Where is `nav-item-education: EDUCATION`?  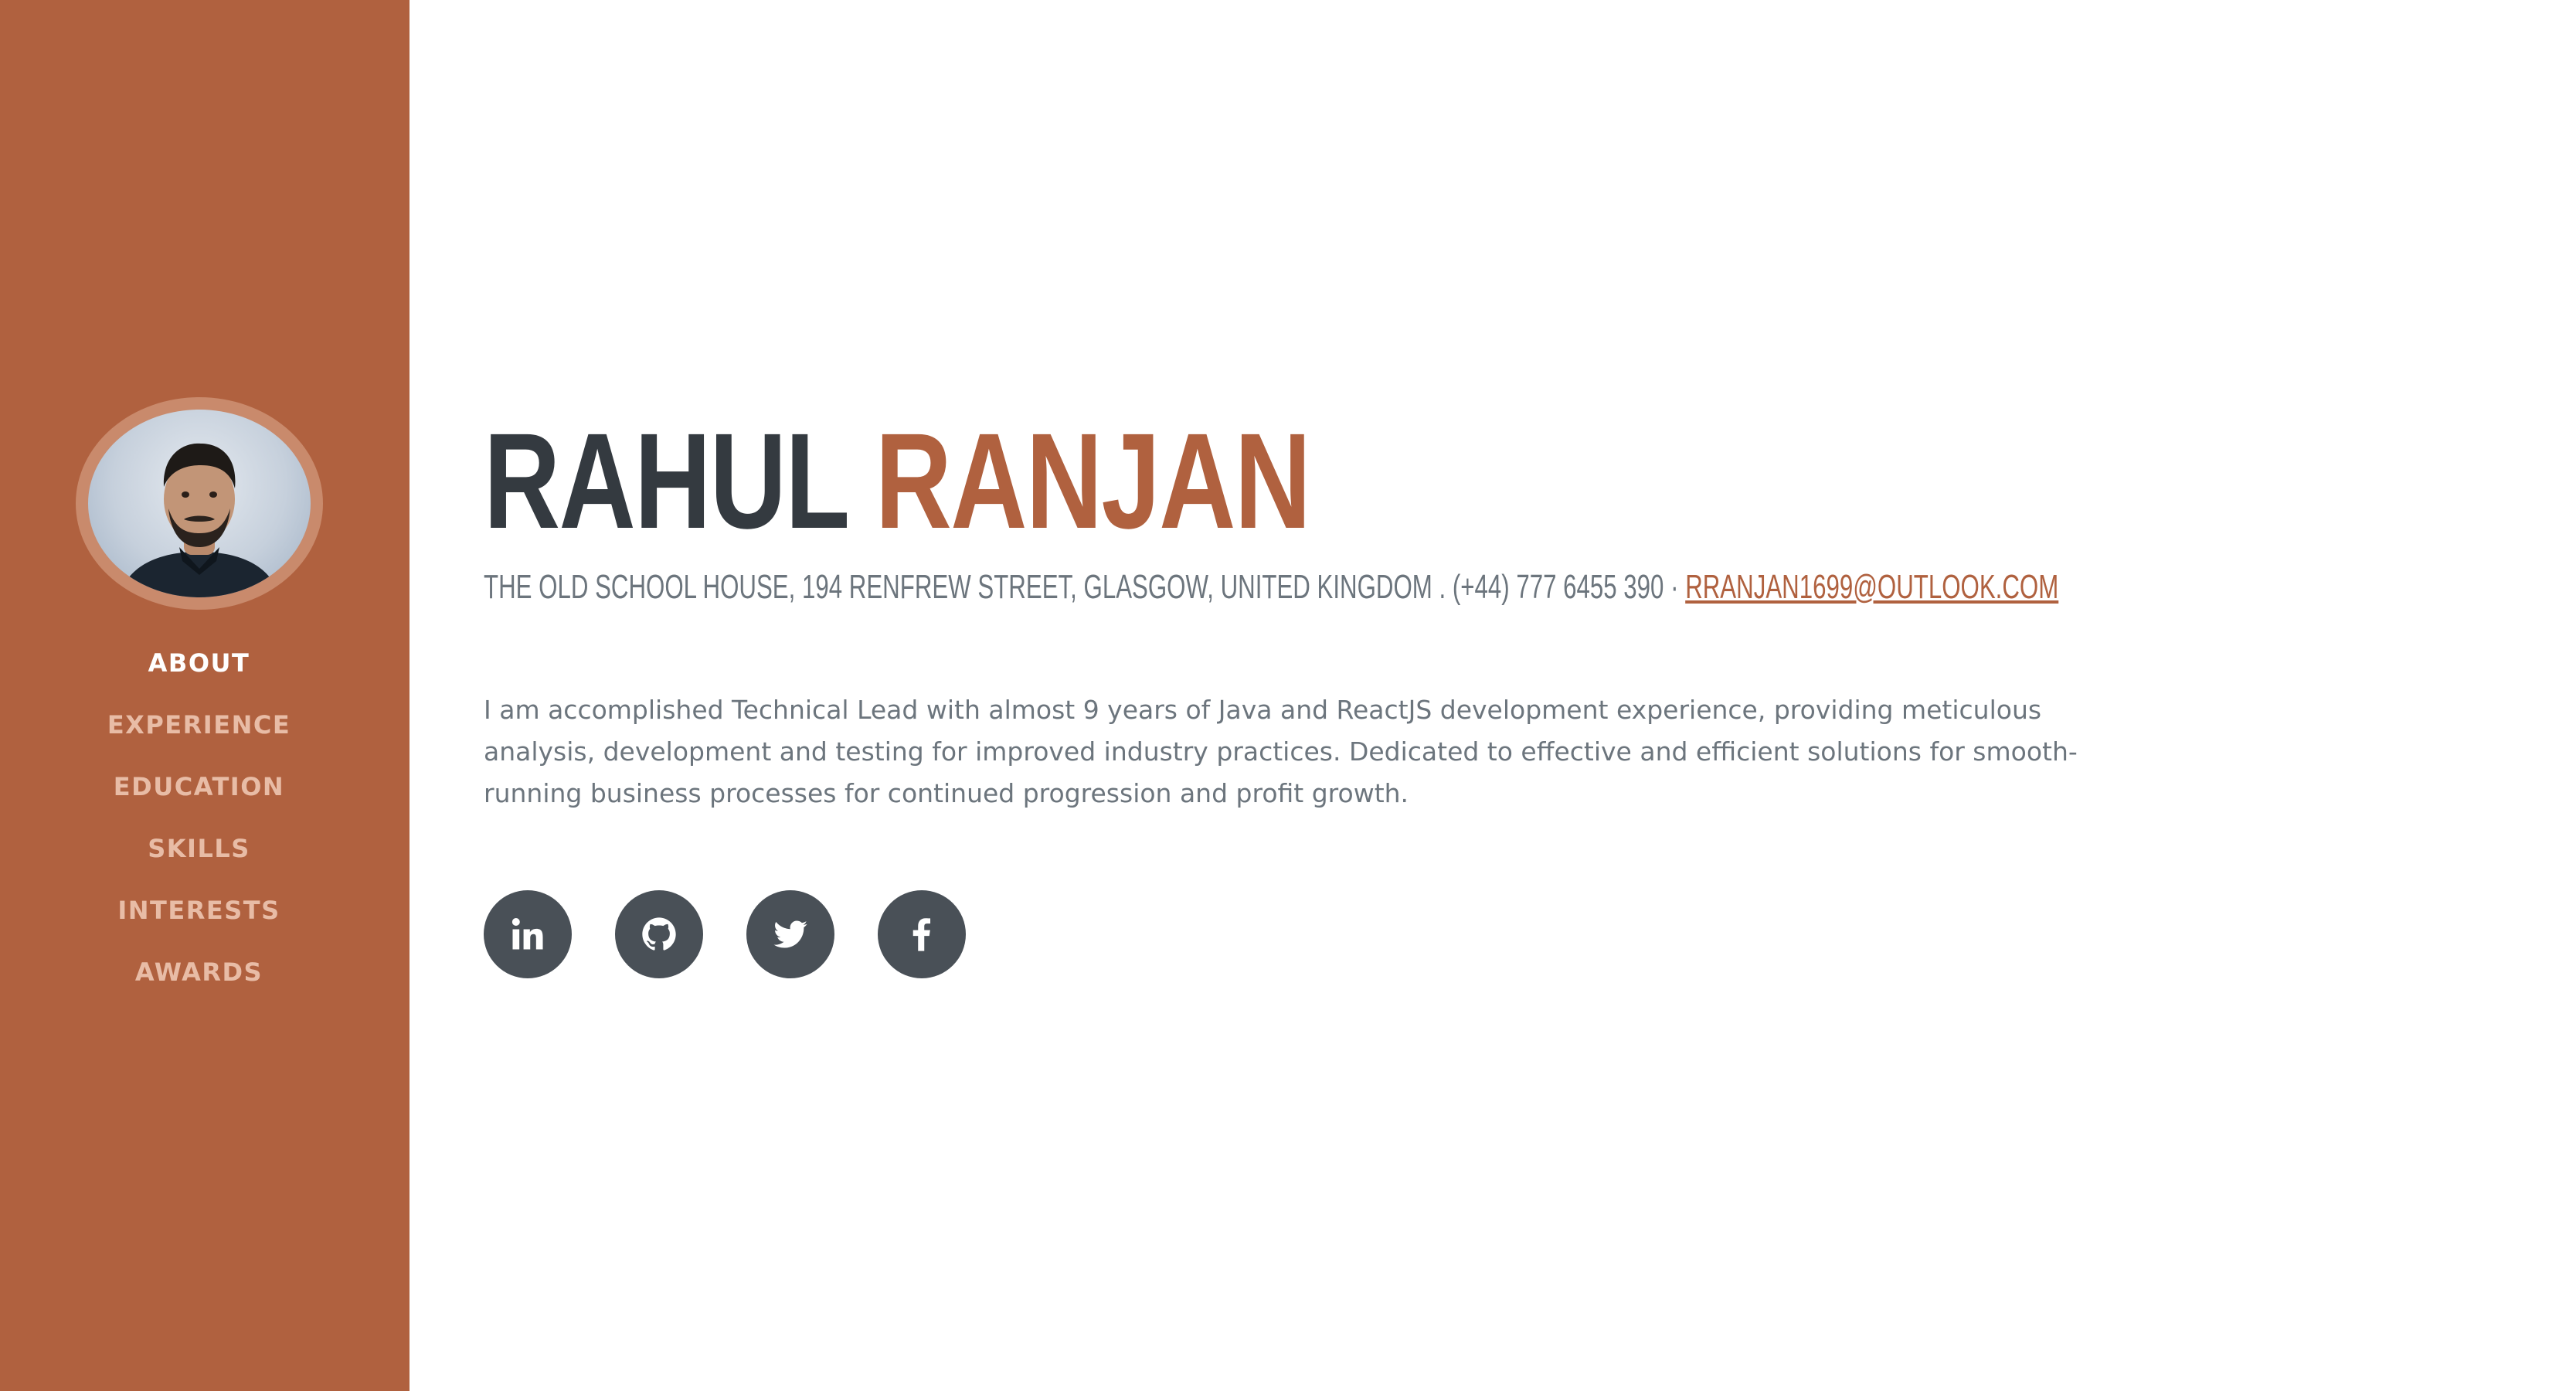
nav-item-education: EDUCATION is located at coordinates (199, 796).